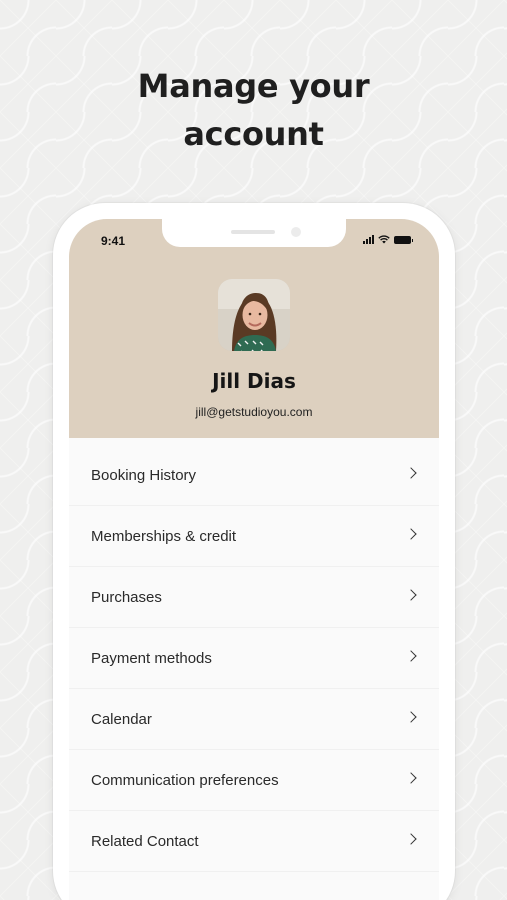  What do you see at coordinates (254, 597) in the screenshot?
I see `menu-item-purchases: Purchases` at bounding box center [254, 597].